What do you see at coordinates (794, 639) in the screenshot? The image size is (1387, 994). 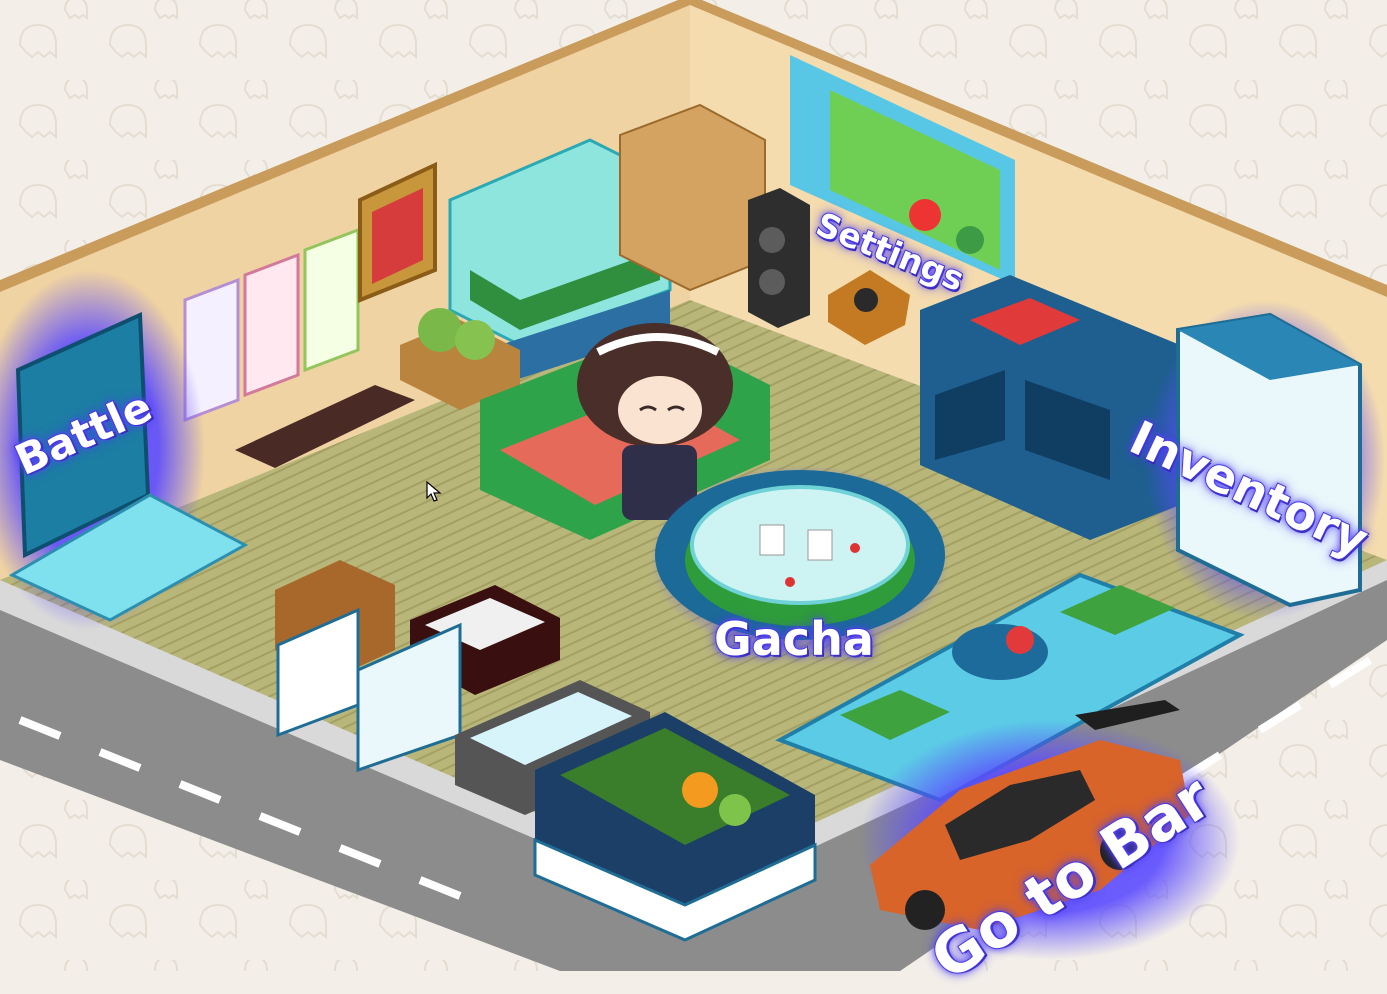 I see `gacha-button: Gacha` at bounding box center [794, 639].